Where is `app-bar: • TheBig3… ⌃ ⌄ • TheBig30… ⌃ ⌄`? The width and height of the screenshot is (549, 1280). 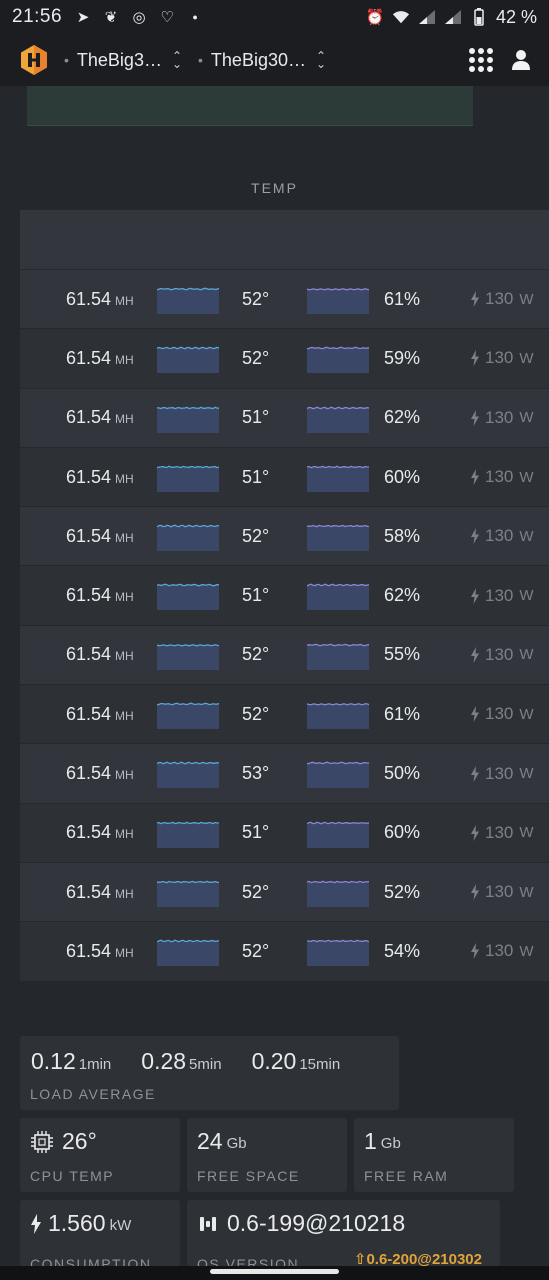
app-bar: • TheBig3… ⌃ ⌄ • TheBig30… ⌃ ⌄ is located at coordinates (274, 60).